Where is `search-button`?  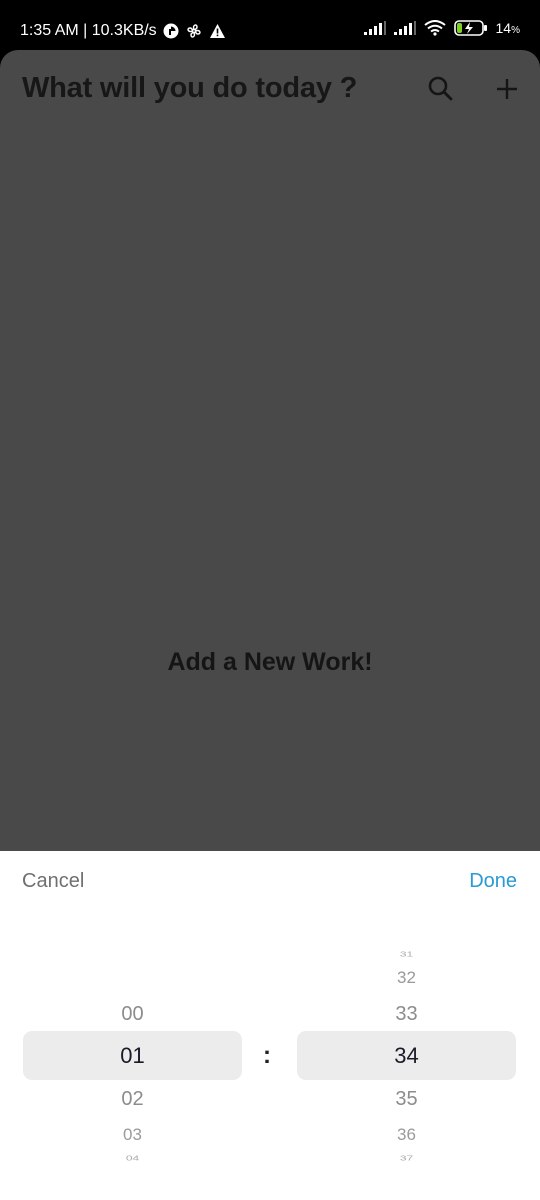 search-button is located at coordinates (441, 89).